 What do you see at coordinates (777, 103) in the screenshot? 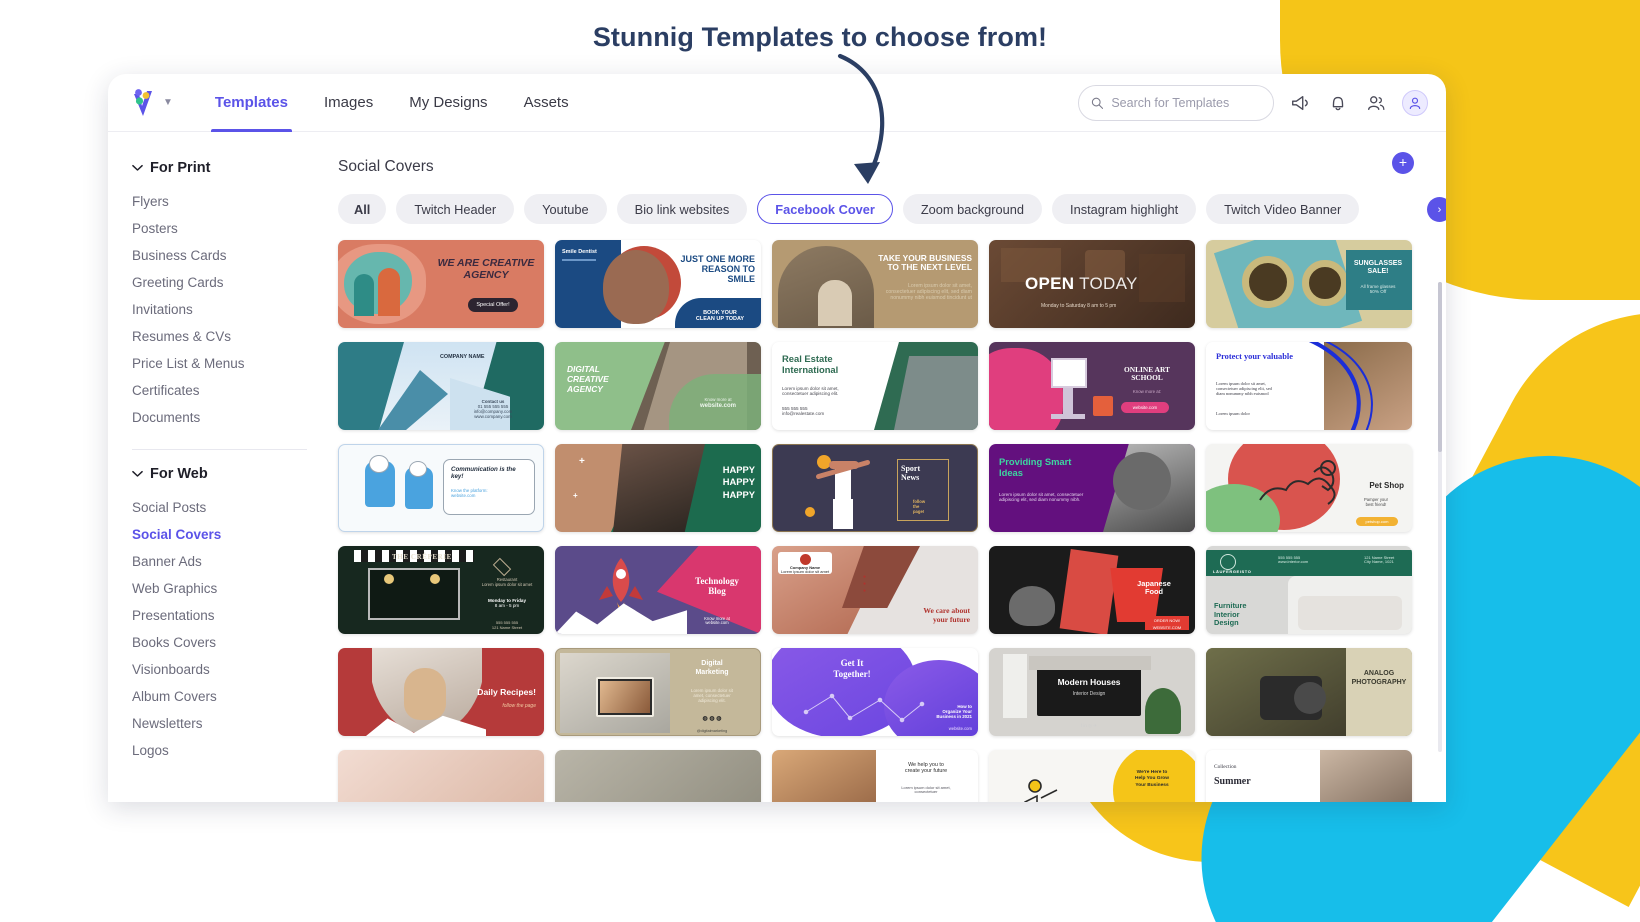
I see `top-navigation-bar: ▼ Templates Images My Designs Assets` at bounding box center [777, 103].